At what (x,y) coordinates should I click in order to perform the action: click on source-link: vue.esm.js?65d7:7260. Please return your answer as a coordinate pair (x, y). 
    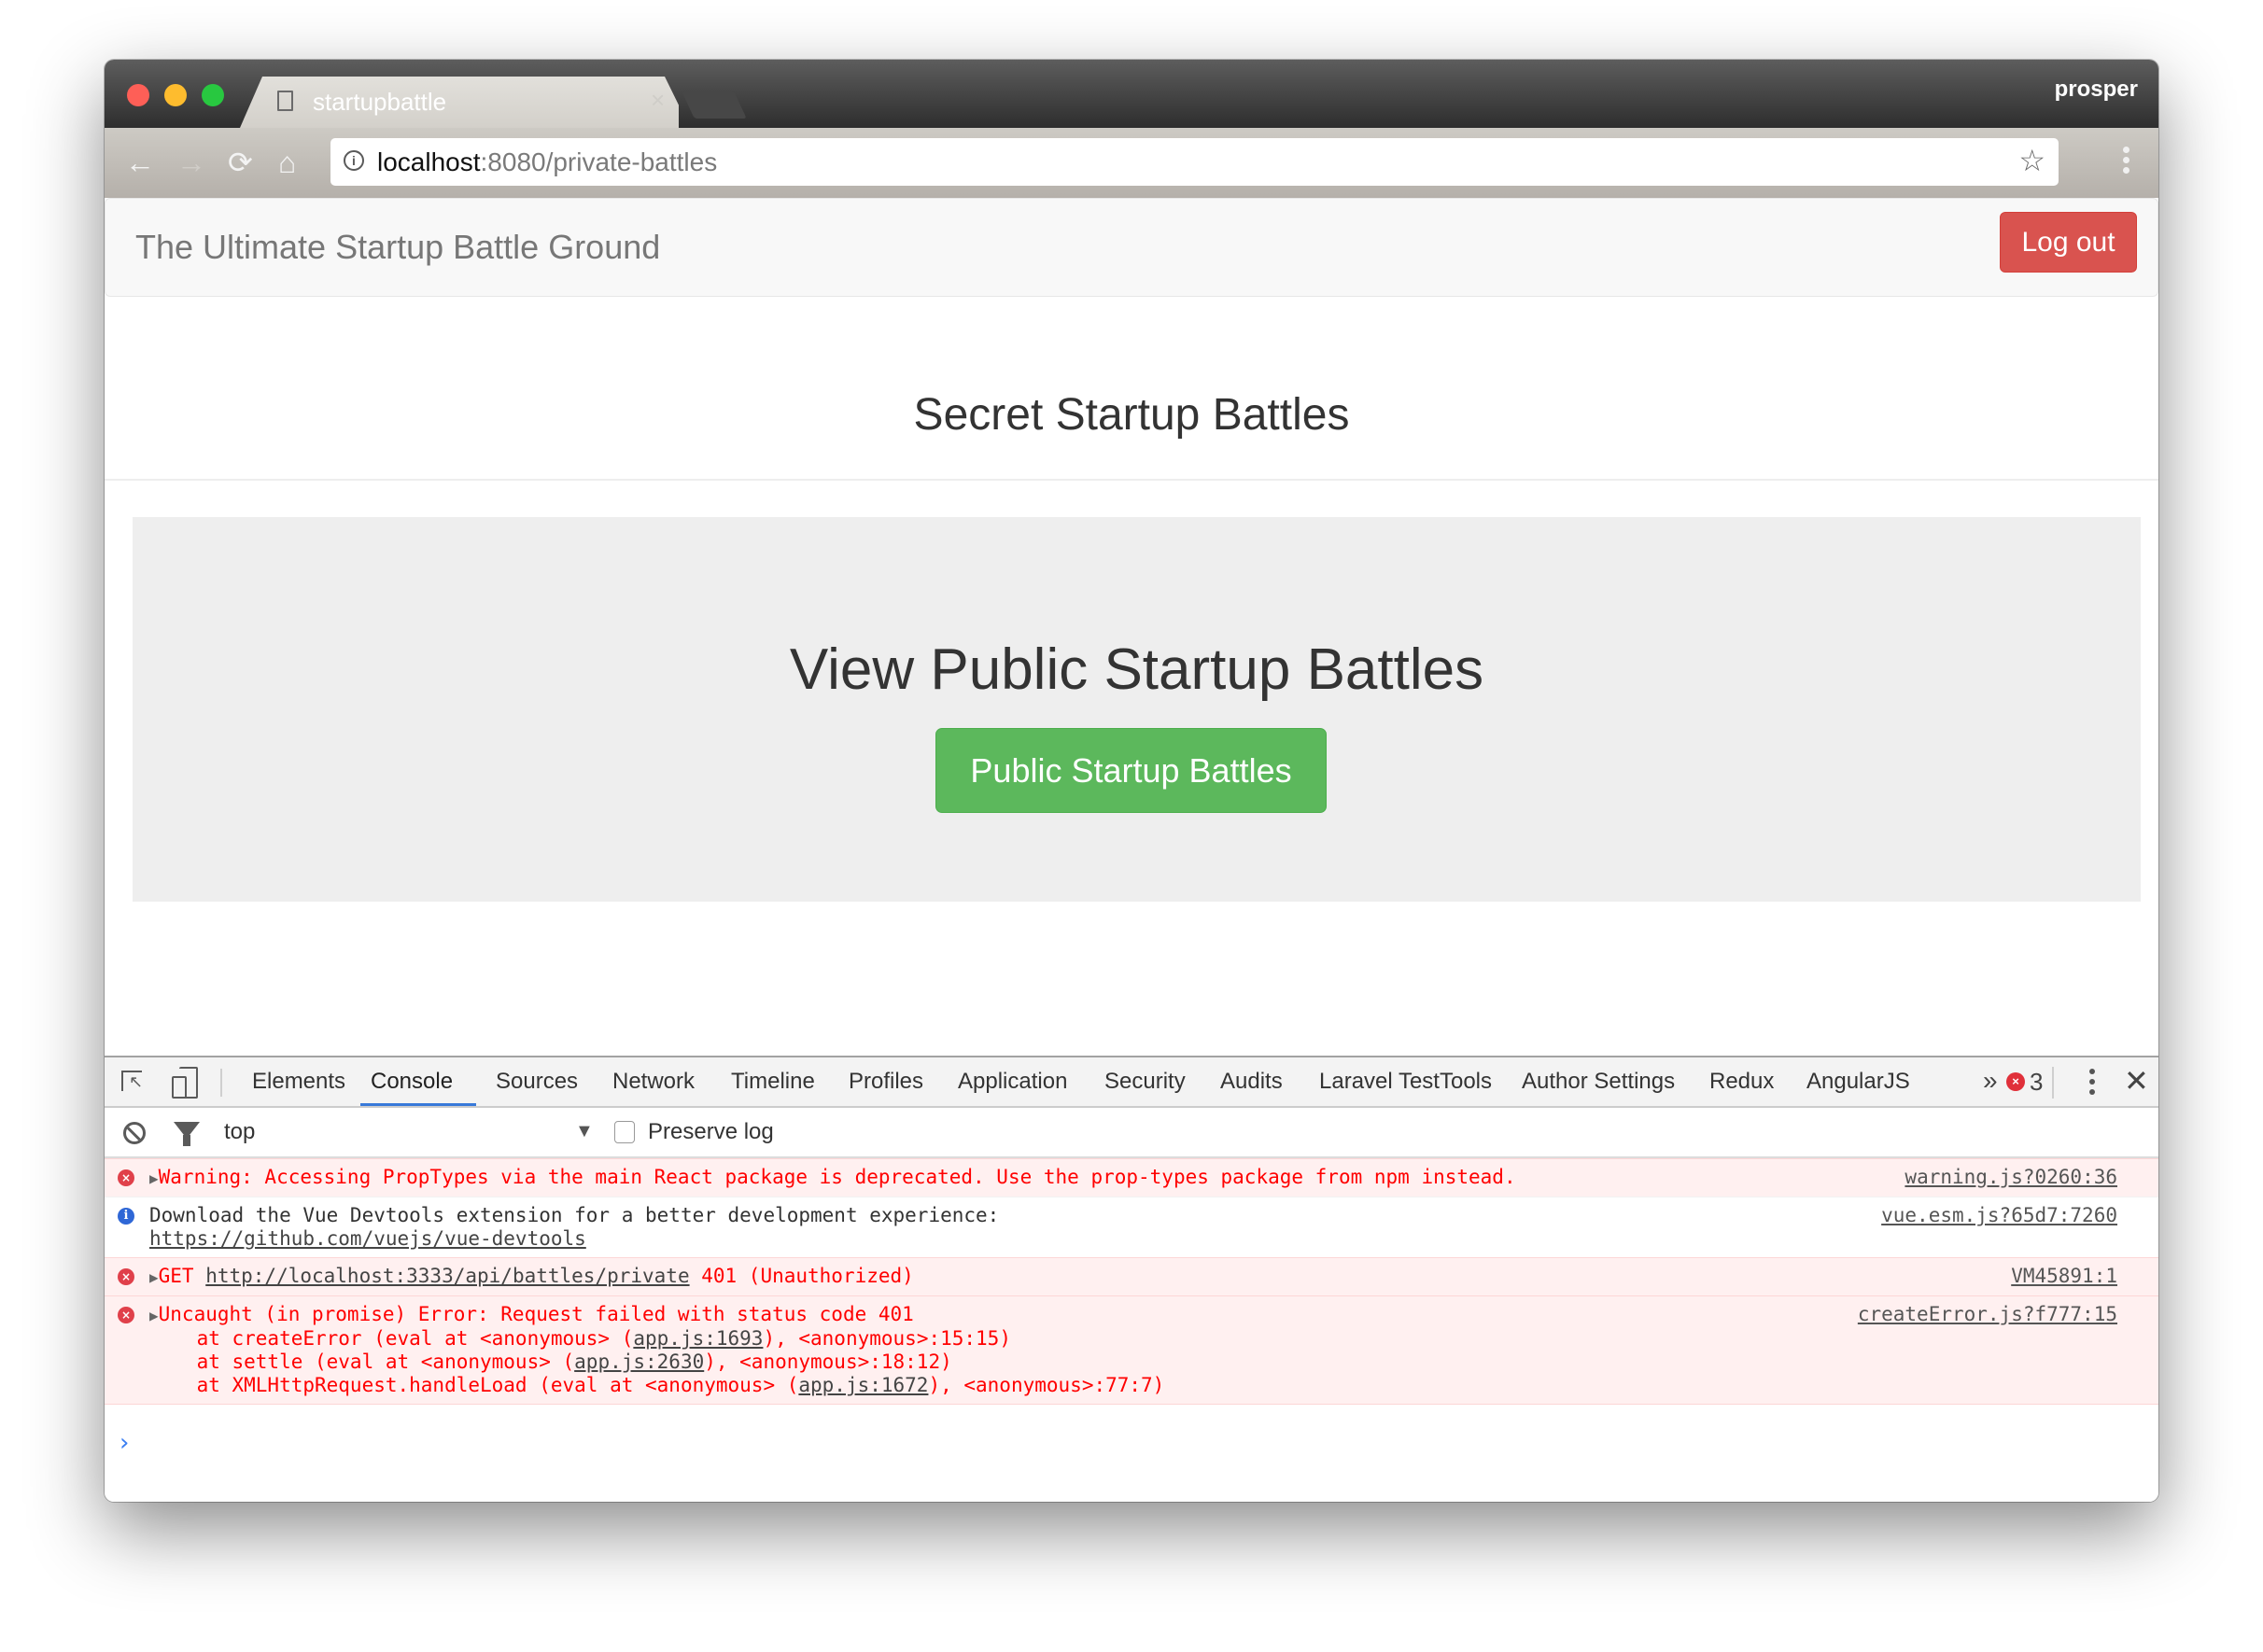
    Looking at the image, I should click on (1999, 1215).